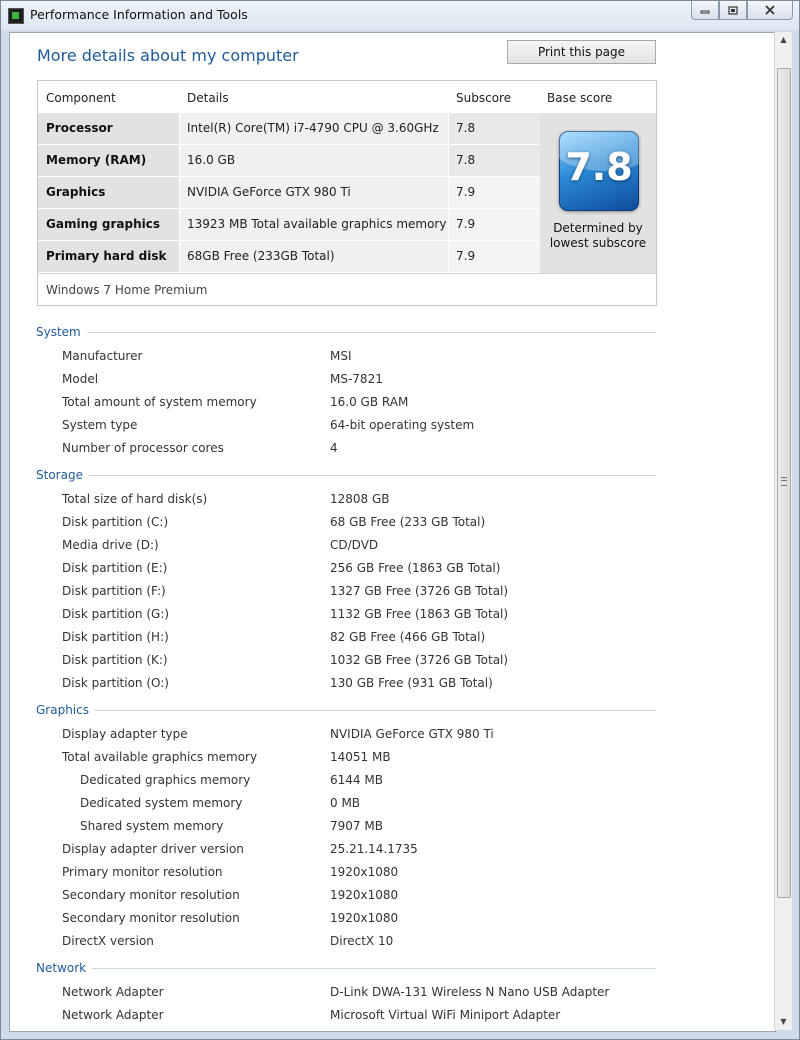 This screenshot has height=1040, width=800. What do you see at coordinates (152, 826) in the screenshot?
I see `info-label: Shared system memory` at bounding box center [152, 826].